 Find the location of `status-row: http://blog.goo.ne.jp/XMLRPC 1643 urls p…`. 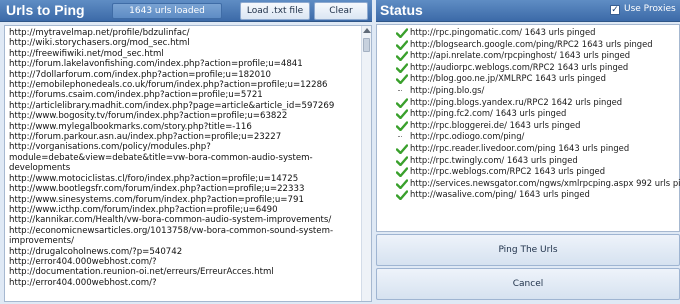

status-row: http://blog.goo.ne.jp/XMLRPC 1643 urls p… is located at coordinates (528, 79).